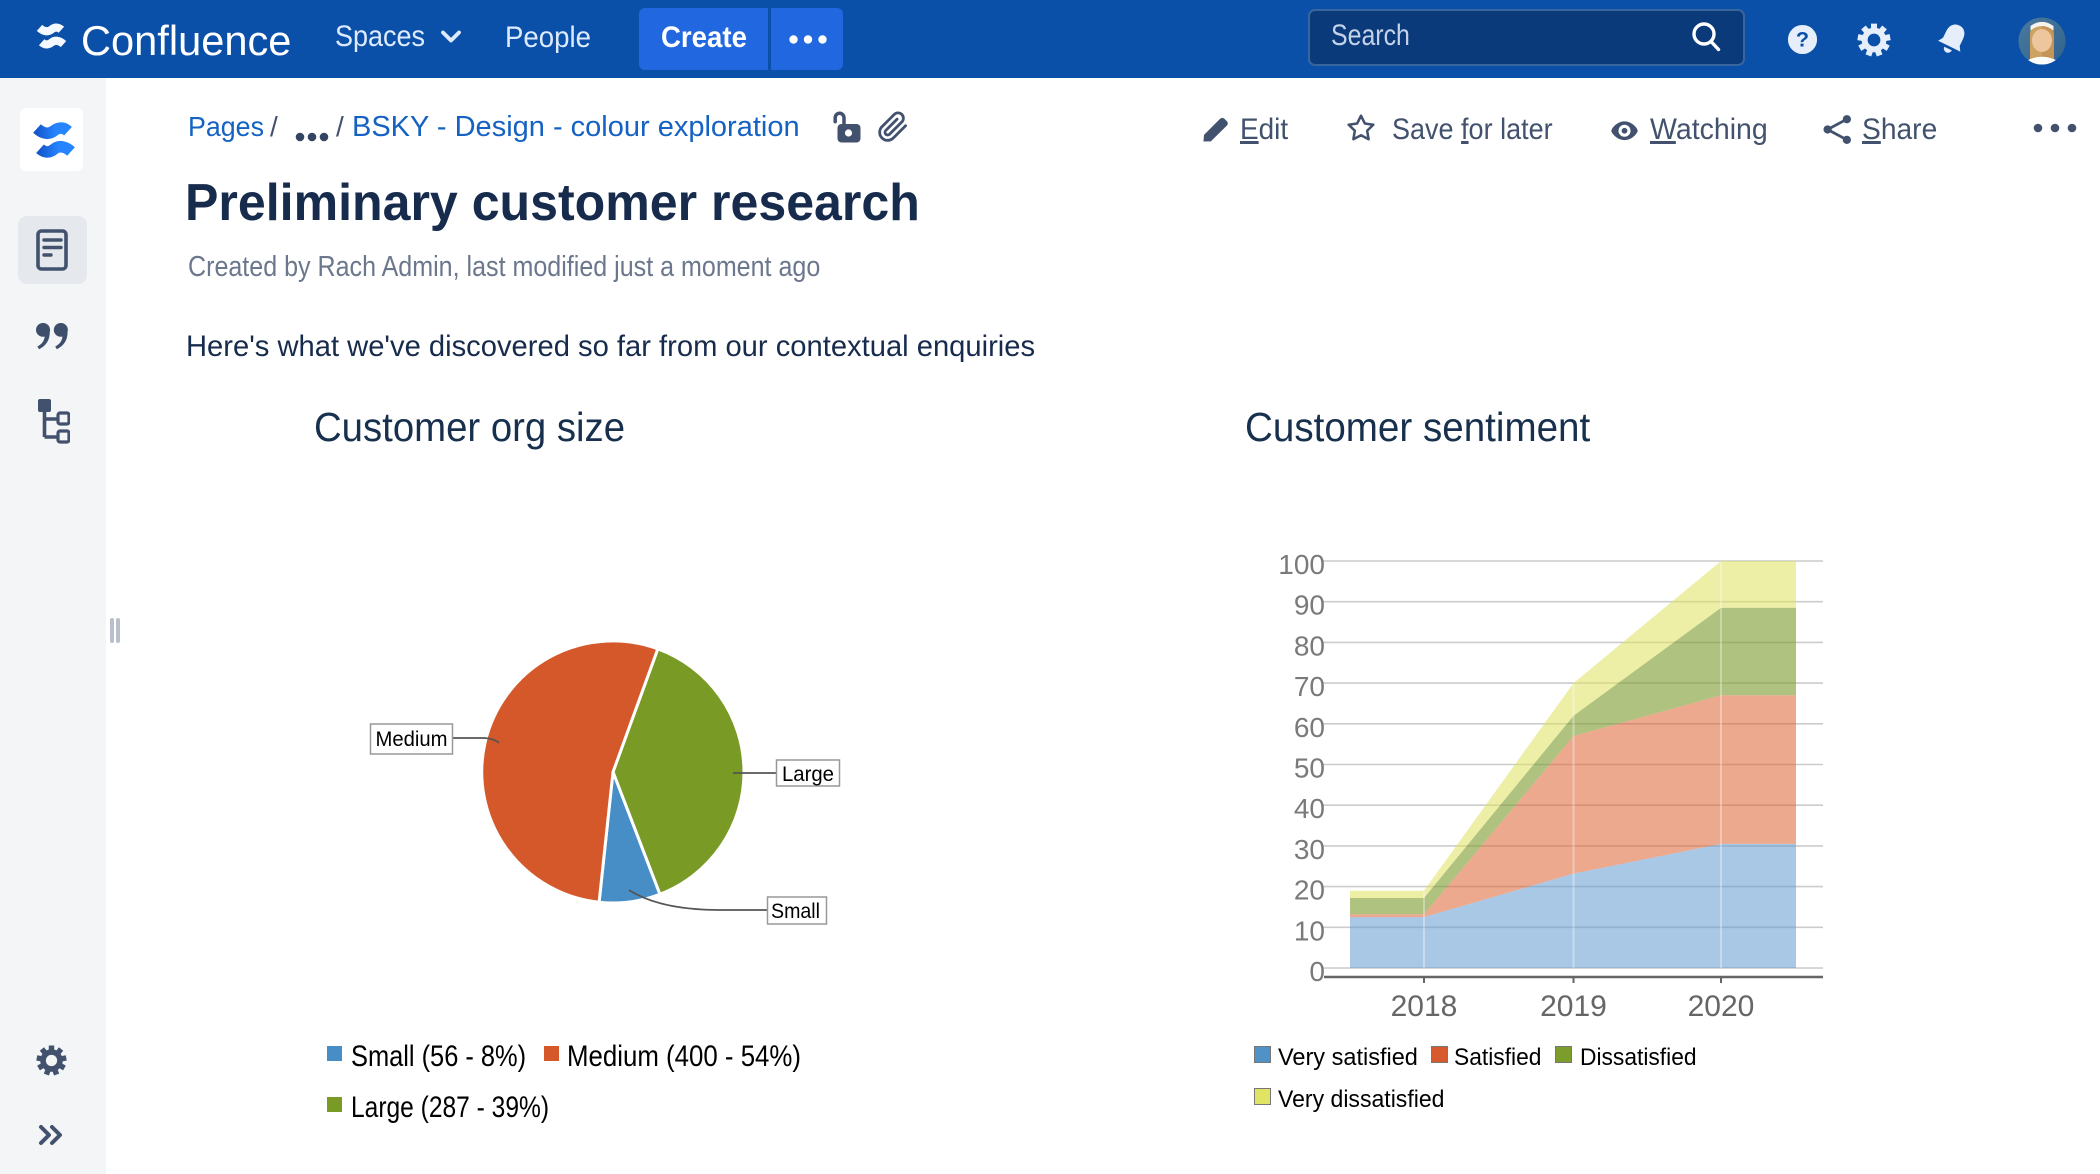 The height and width of the screenshot is (1174, 2100). I want to click on svg-text: 2020, so click(1721, 1005).